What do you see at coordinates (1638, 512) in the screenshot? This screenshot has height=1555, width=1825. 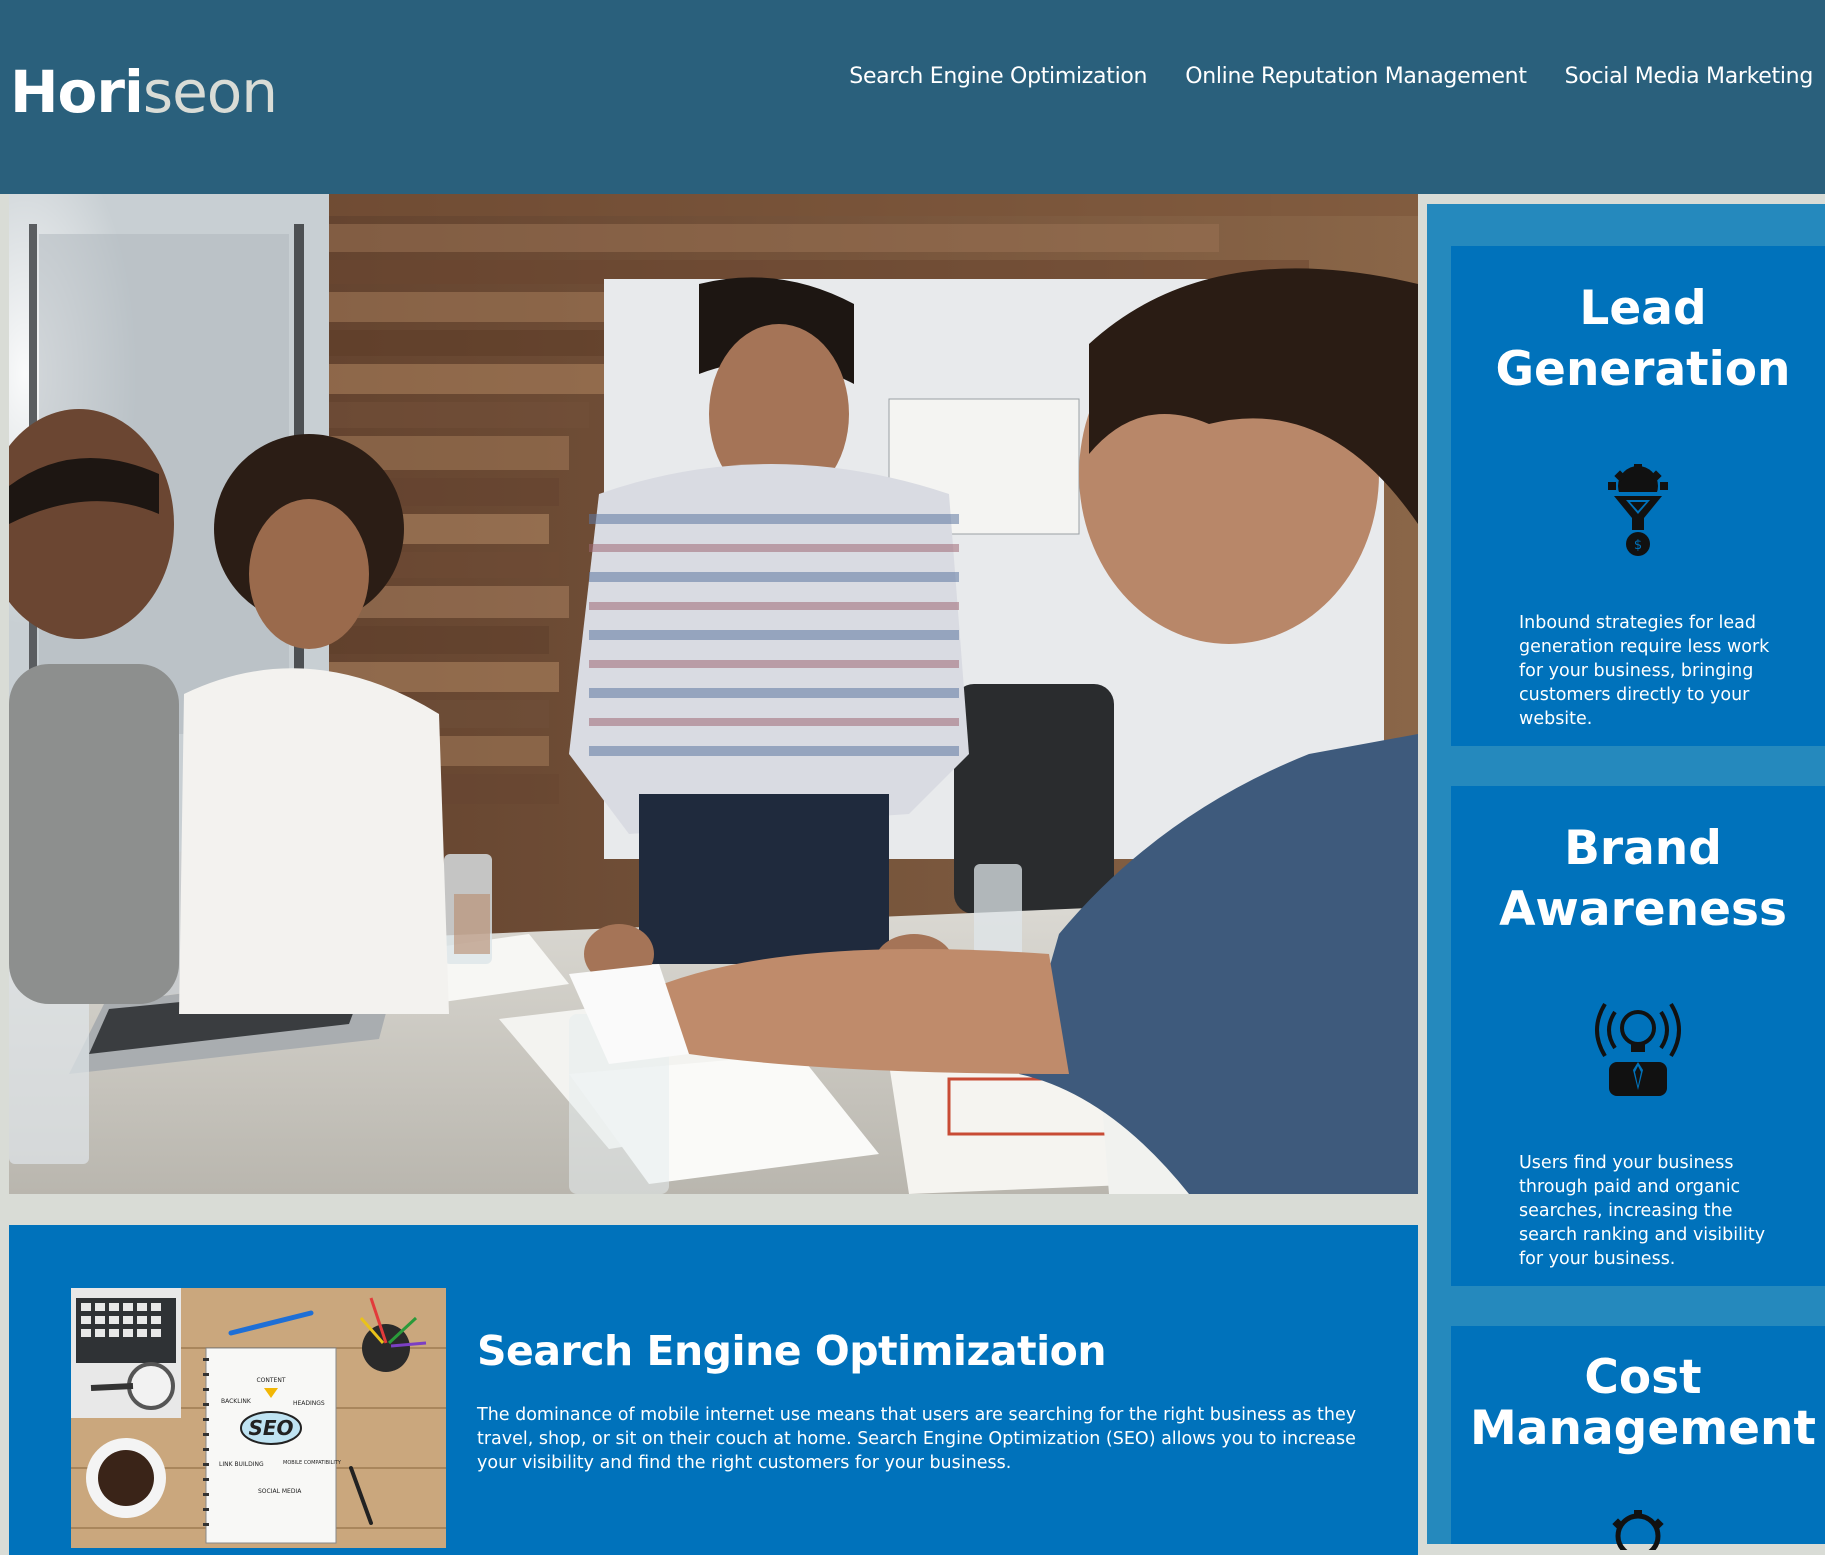 I see `lead-generation-funnel-icon: $` at bounding box center [1638, 512].